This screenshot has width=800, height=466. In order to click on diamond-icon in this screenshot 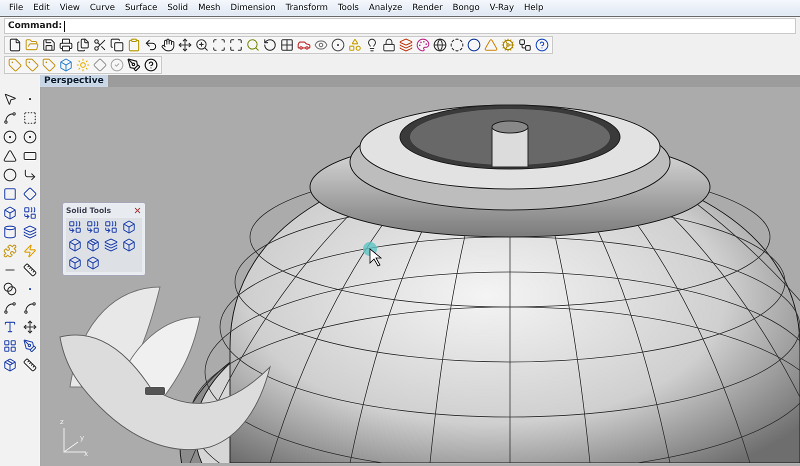, I will do `click(100, 65)`.